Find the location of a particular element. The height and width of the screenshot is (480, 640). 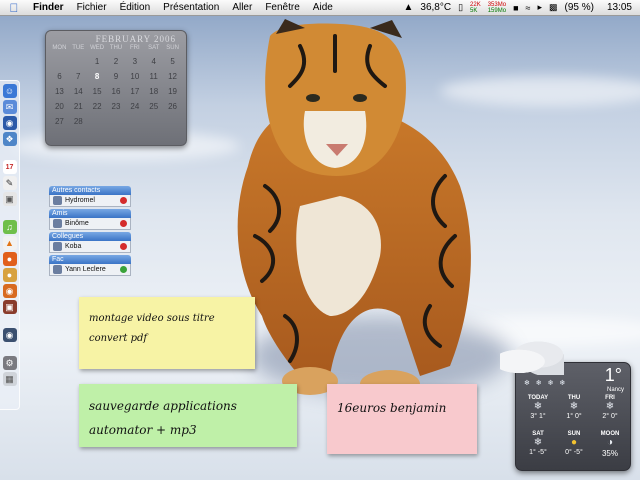

calendar-day: 27 is located at coordinates (59, 121).